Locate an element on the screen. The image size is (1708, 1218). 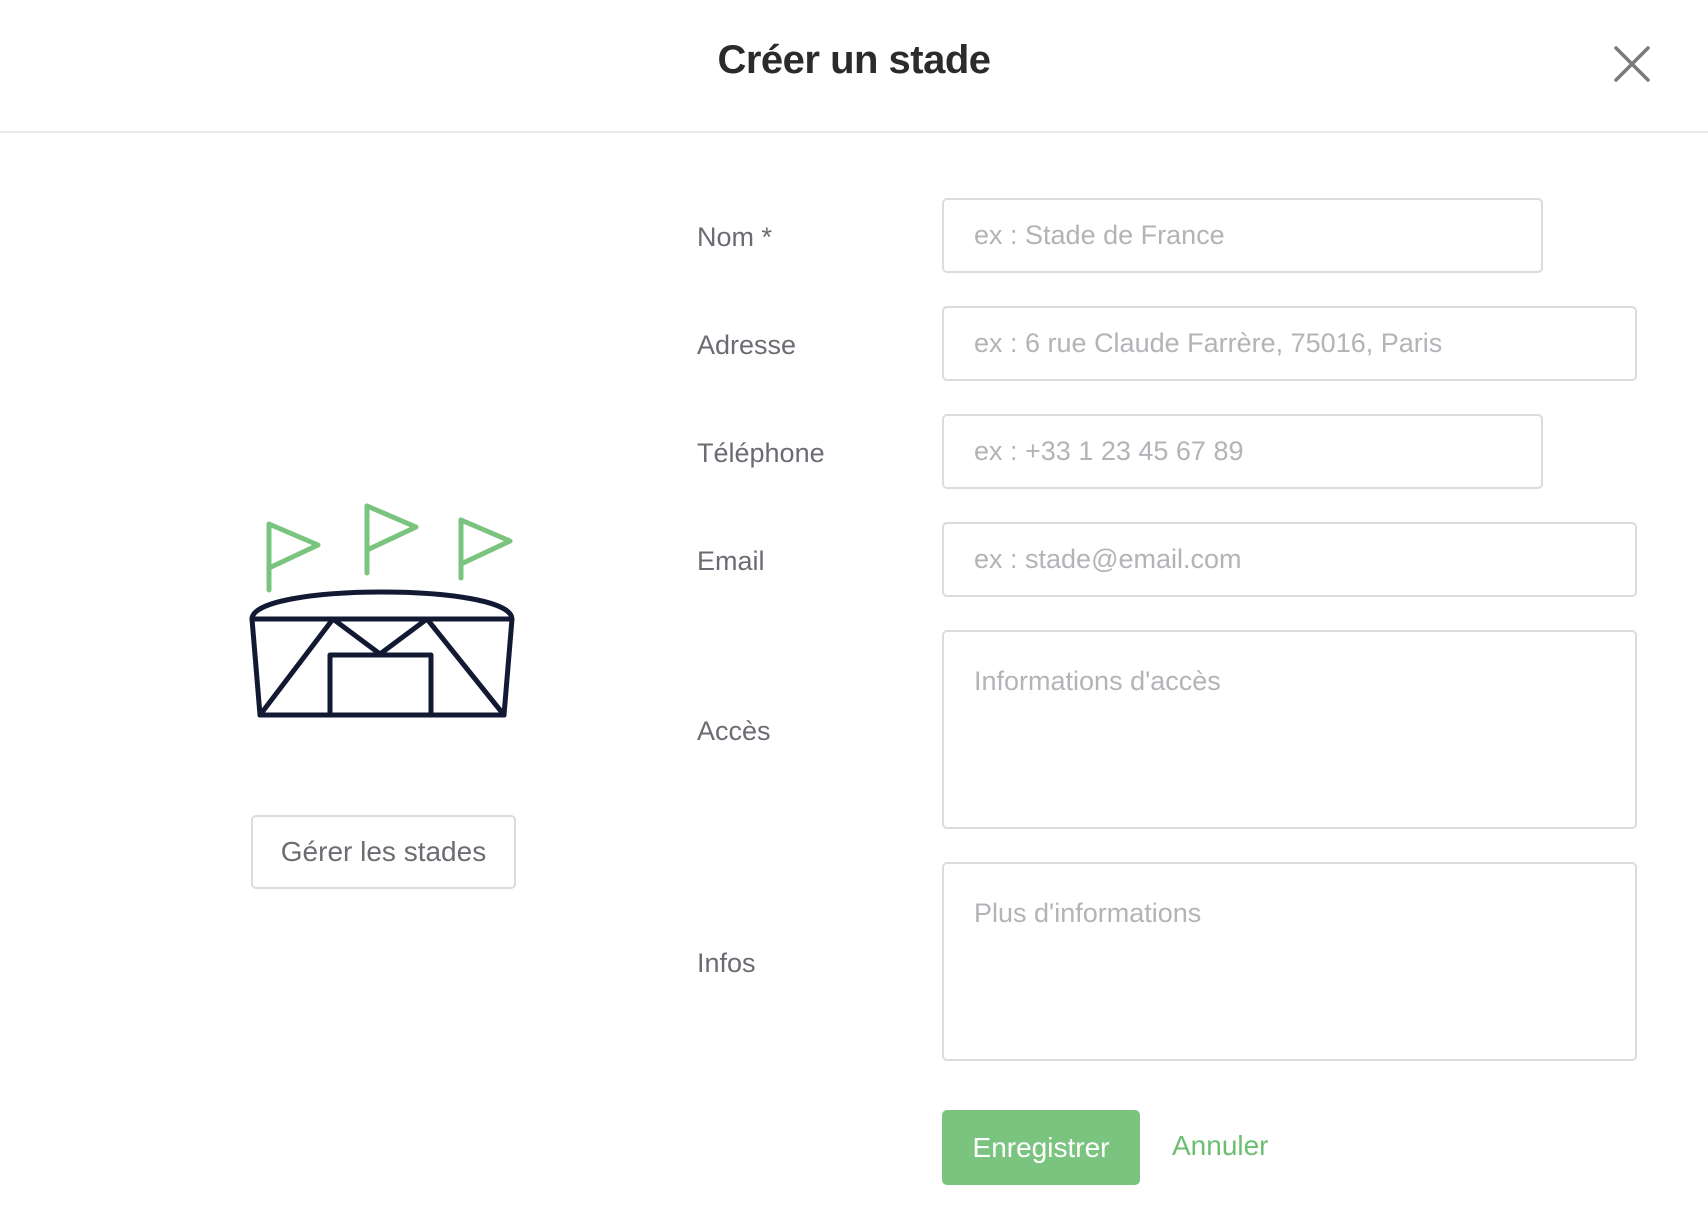
email-label: Email is located at coordinates (731, 561).